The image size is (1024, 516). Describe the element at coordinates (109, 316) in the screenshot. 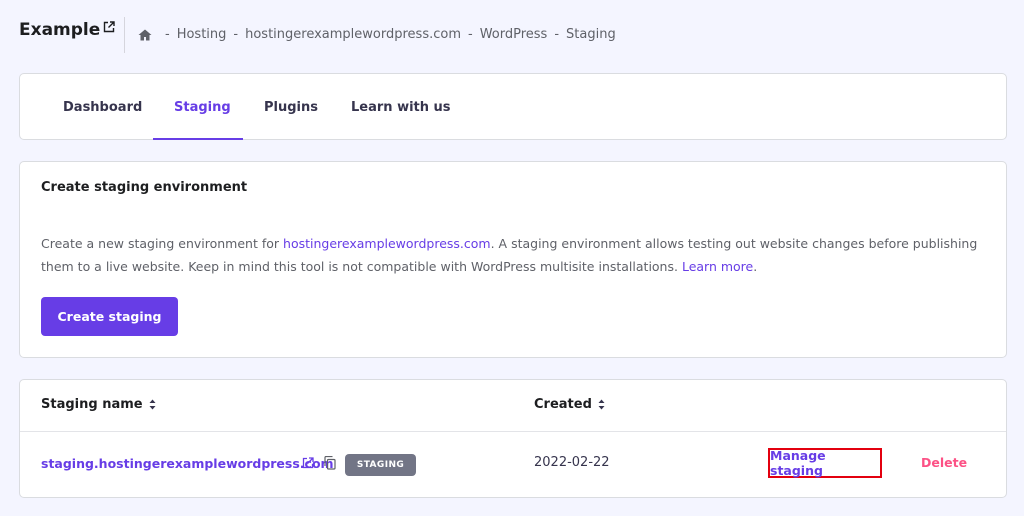

I see `create-staging-button: Create staging` at that location.